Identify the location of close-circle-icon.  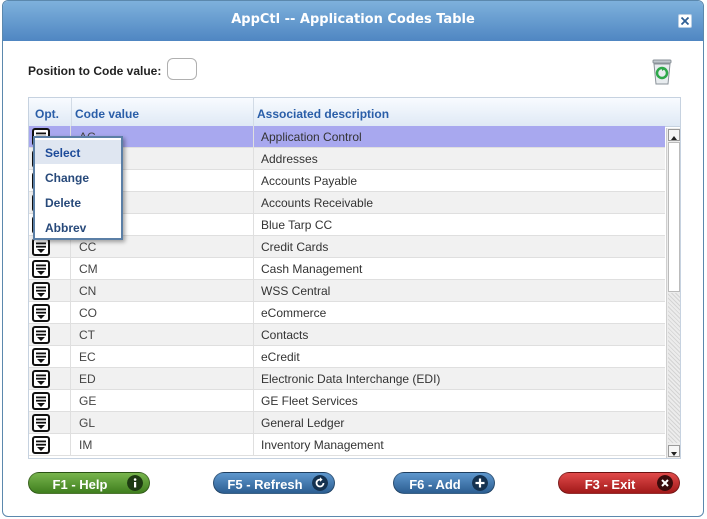
(665, 483).